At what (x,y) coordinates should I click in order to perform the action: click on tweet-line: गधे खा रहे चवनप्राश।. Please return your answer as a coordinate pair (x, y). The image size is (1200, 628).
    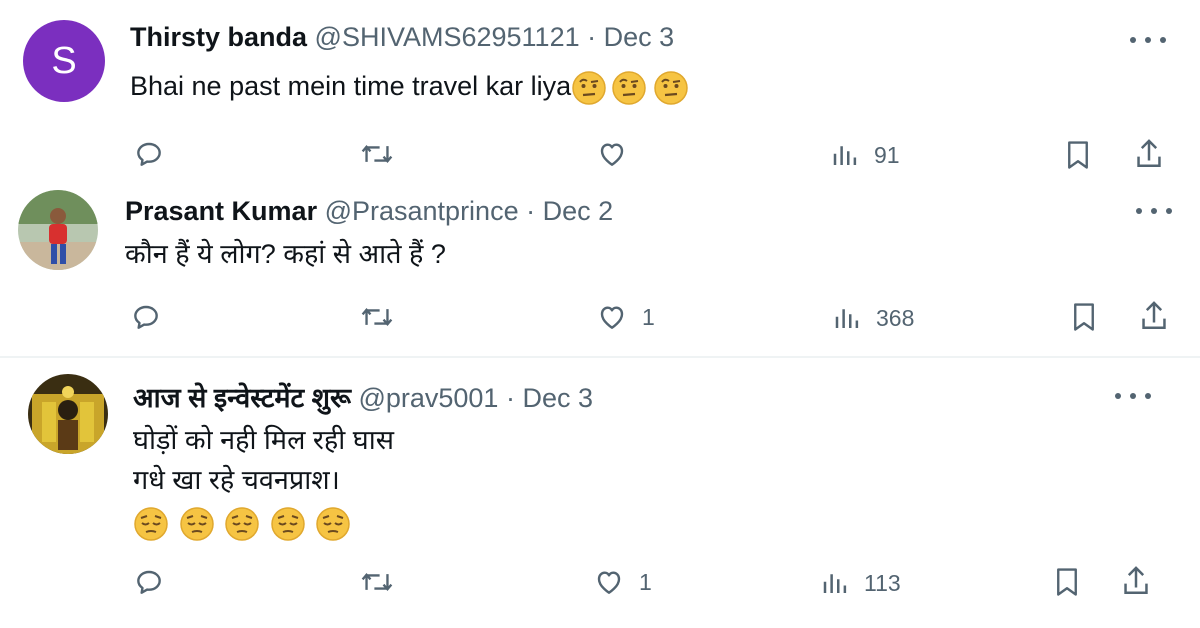
    Looking at the image, I should click on (236, 480).